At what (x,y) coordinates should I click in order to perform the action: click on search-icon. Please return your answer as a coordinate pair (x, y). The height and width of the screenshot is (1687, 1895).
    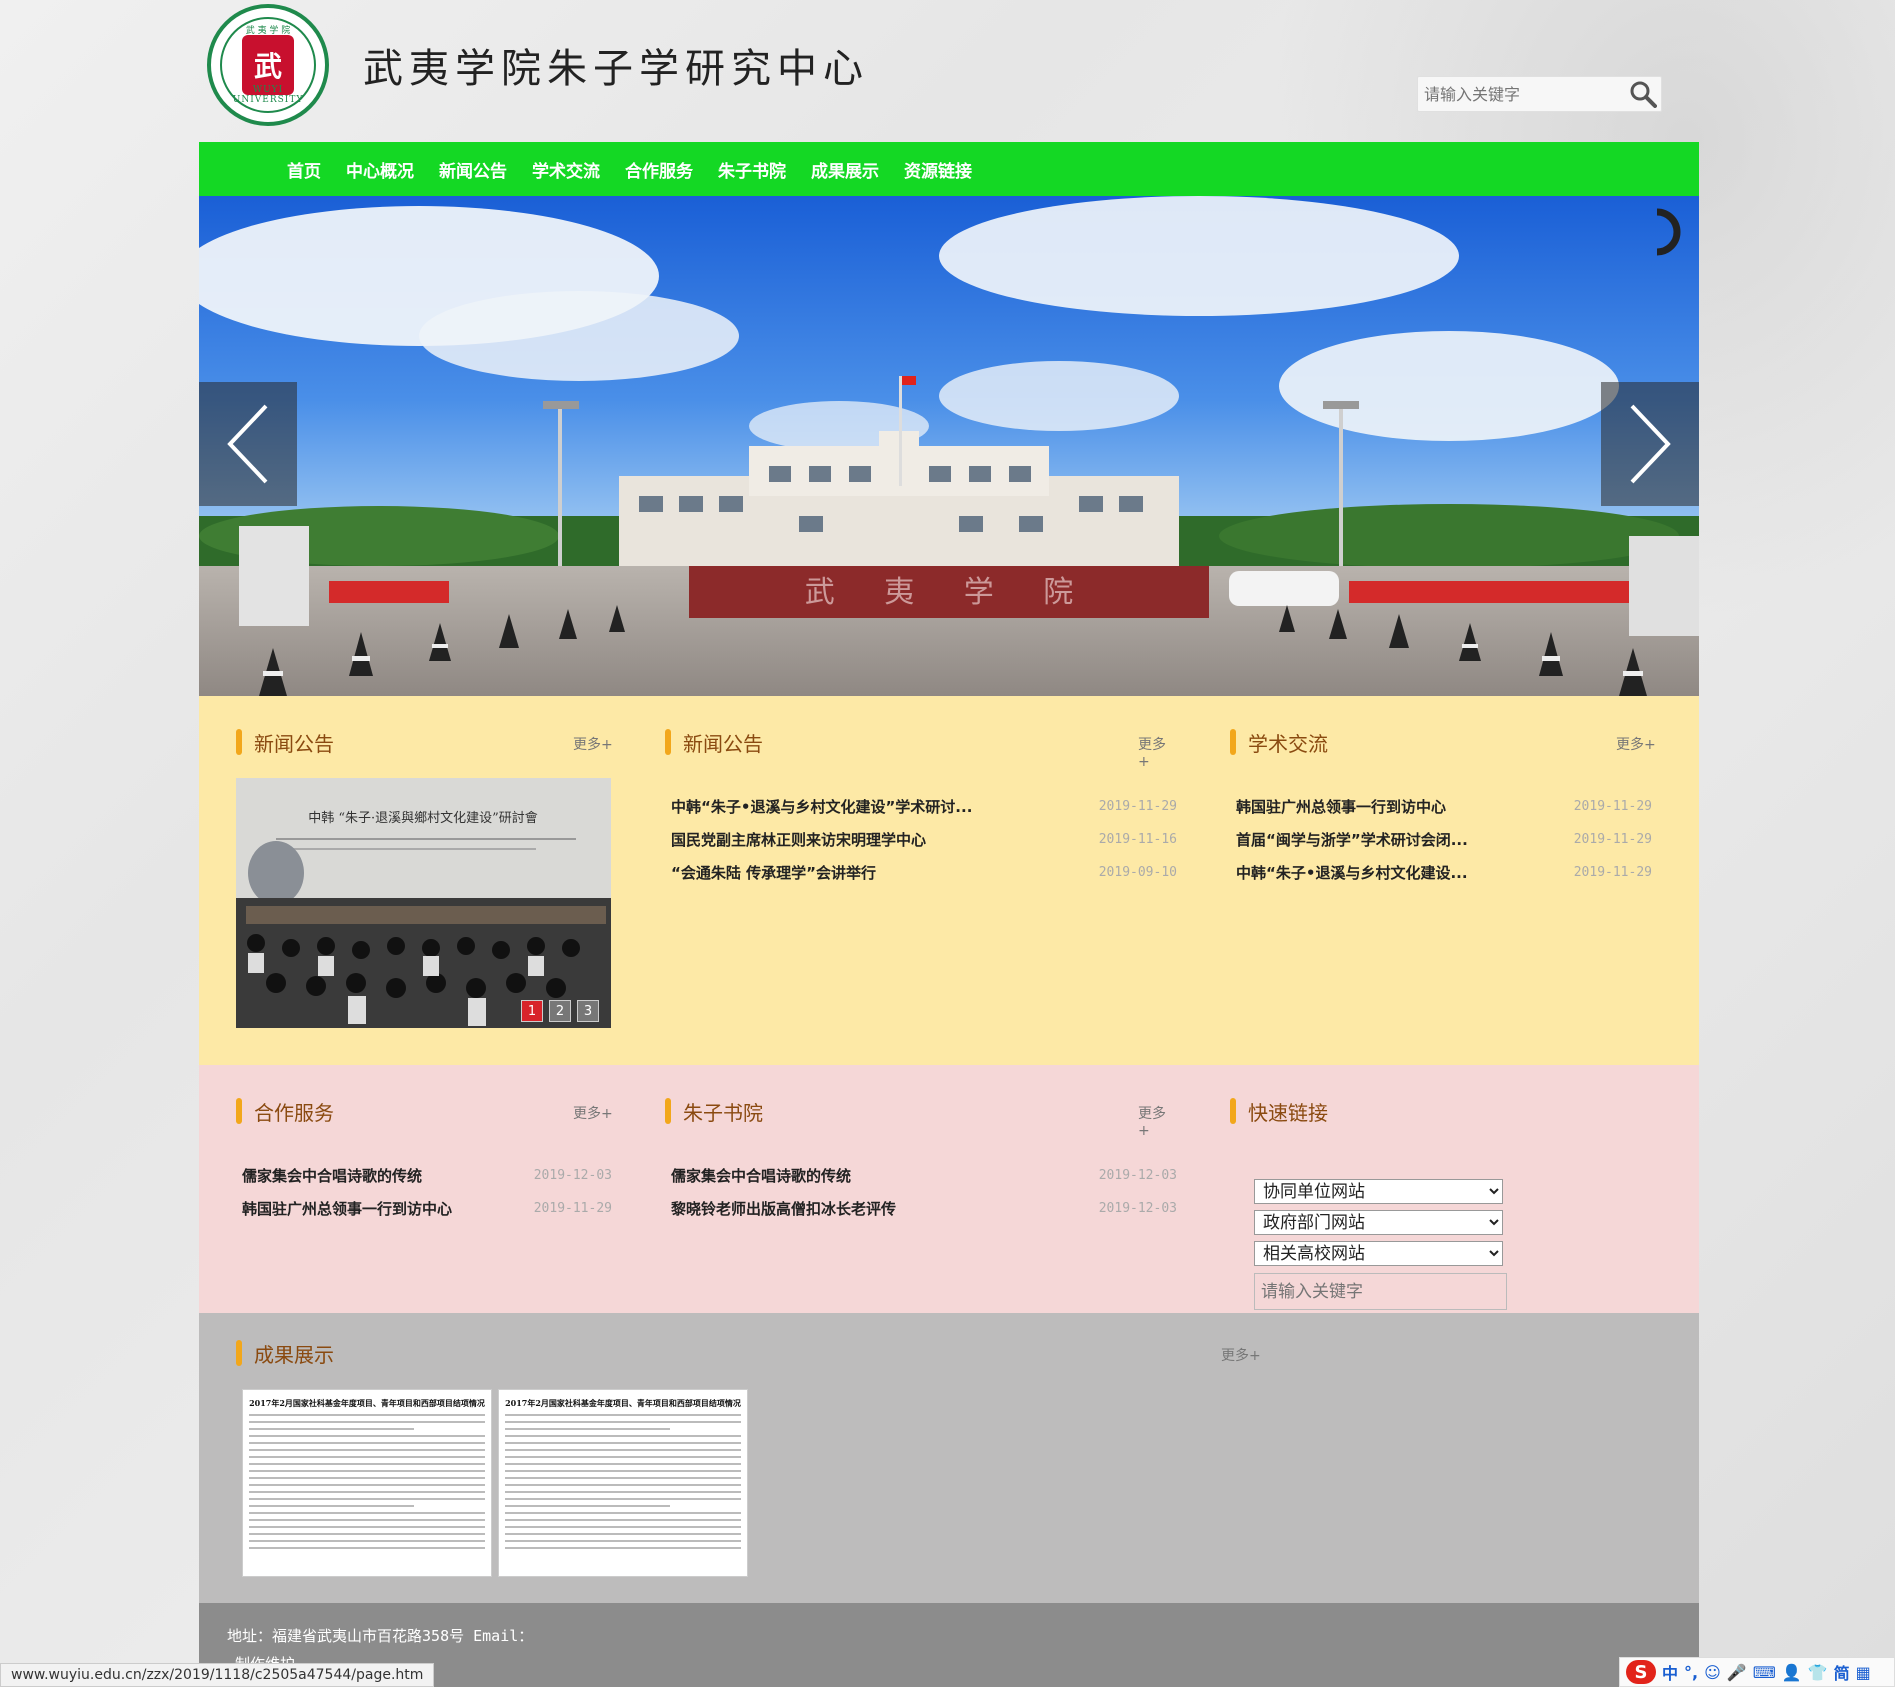
    Looking at the image, I should click on (1643, 94).